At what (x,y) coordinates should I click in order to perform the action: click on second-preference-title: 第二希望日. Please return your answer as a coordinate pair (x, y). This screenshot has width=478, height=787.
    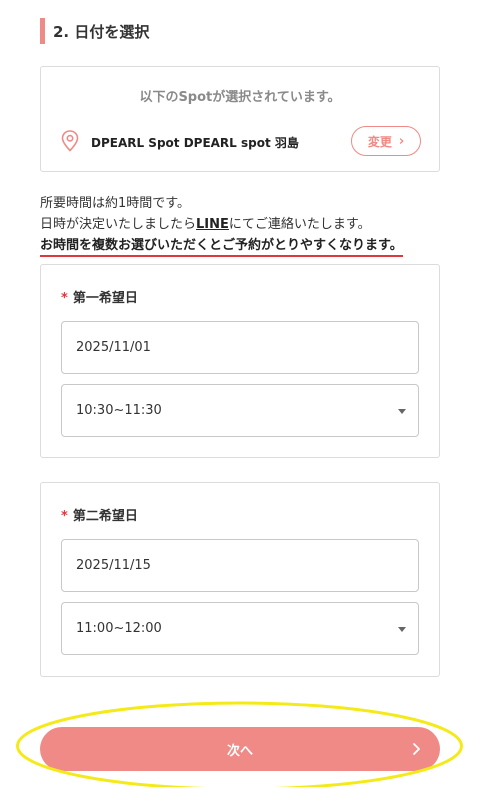
    Looking at the image, I should click on (105, 516).